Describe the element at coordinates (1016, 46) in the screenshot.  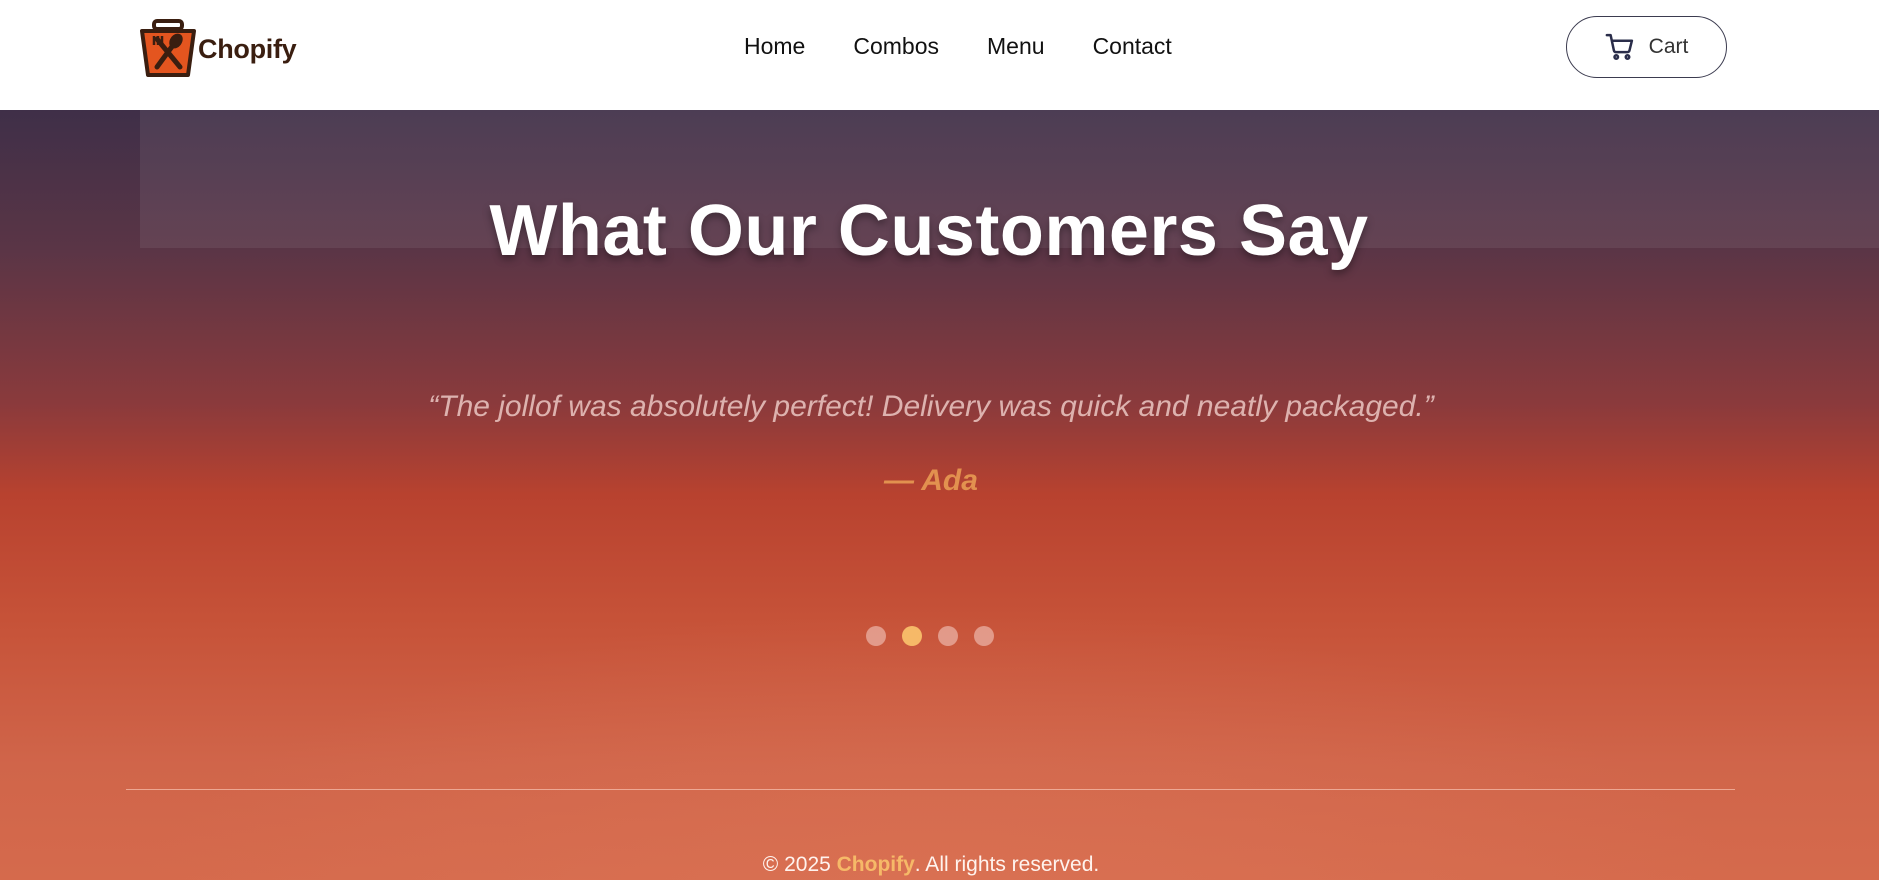
I see `nav-menu: Menu` at that location.